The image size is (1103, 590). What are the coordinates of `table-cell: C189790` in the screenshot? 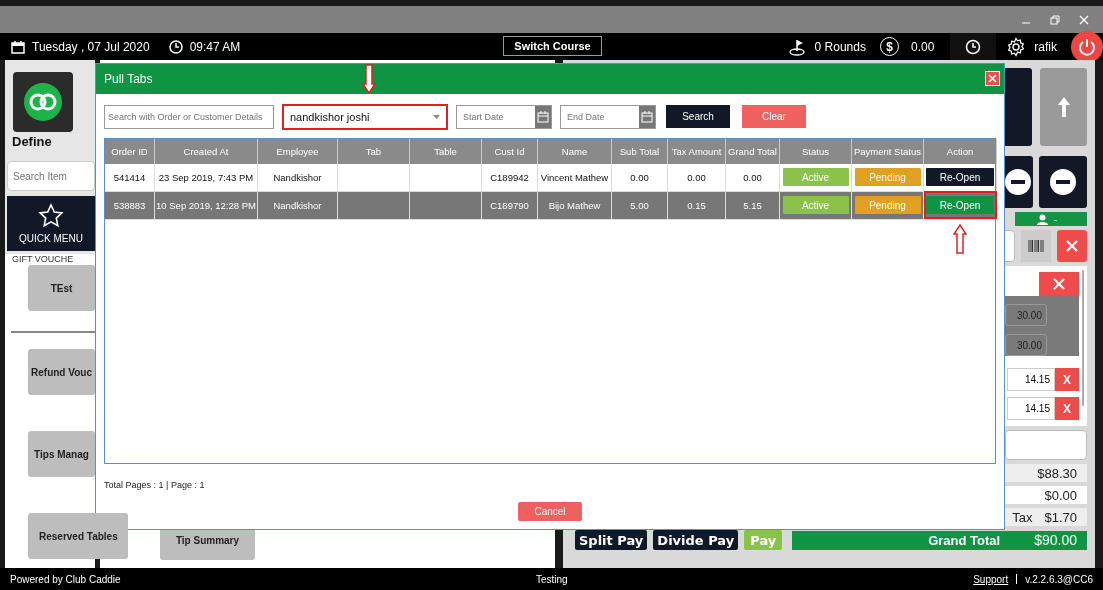 It's located at (509, 205).